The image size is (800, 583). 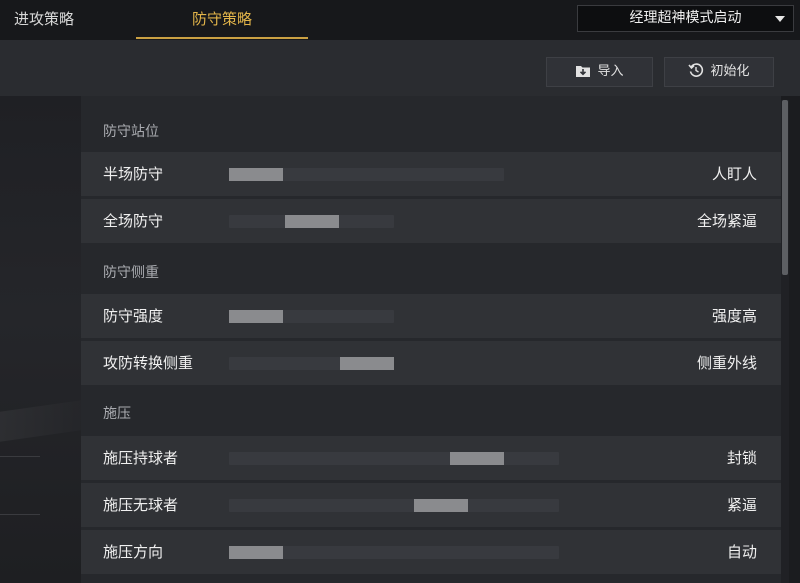 What do you see at coordinates (734, 316) in the screenshot?
I see `setting-value: 强度高` at bounding box center [734, 316].